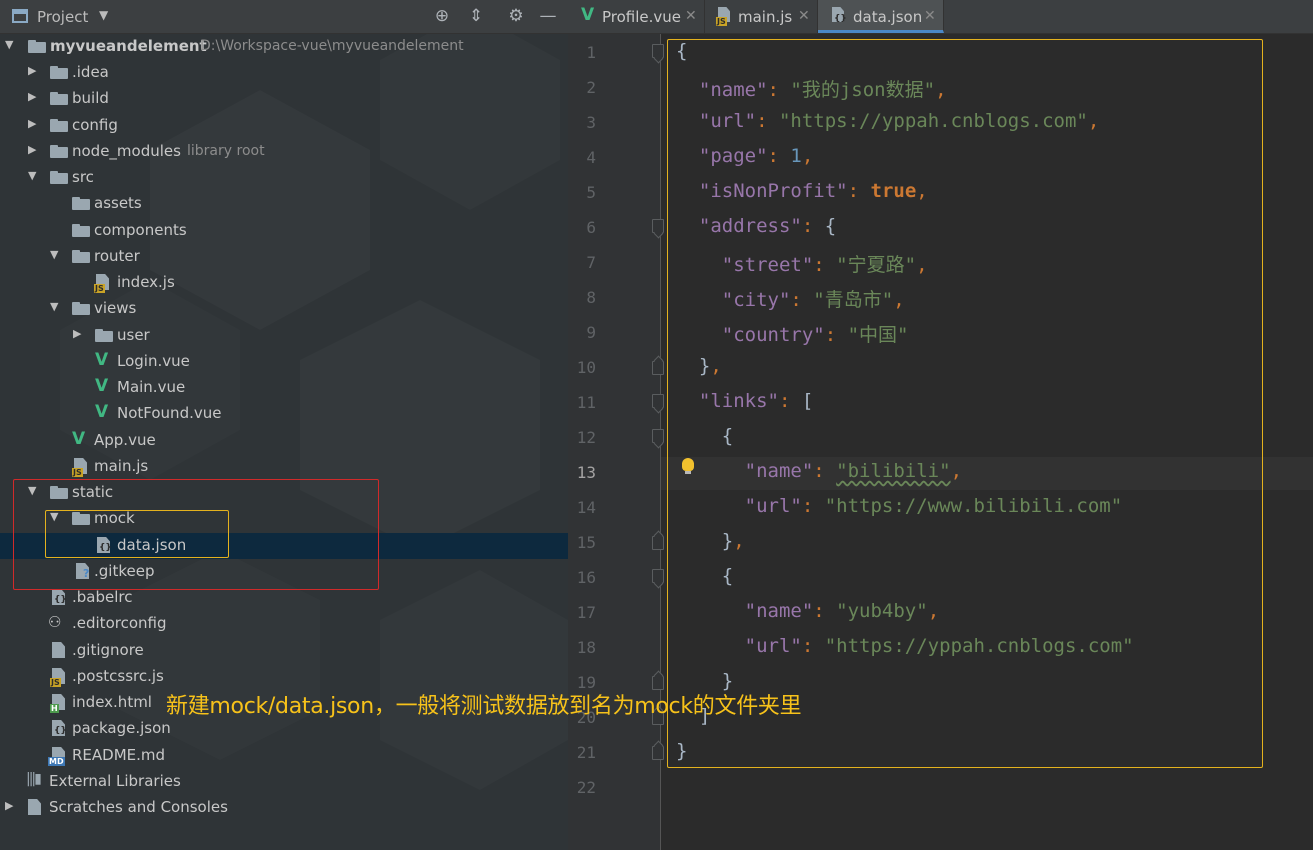 This screenshot has width=1313, height=850. I want to click on tree-item-index-js: JS index.js, so click(284, 283).